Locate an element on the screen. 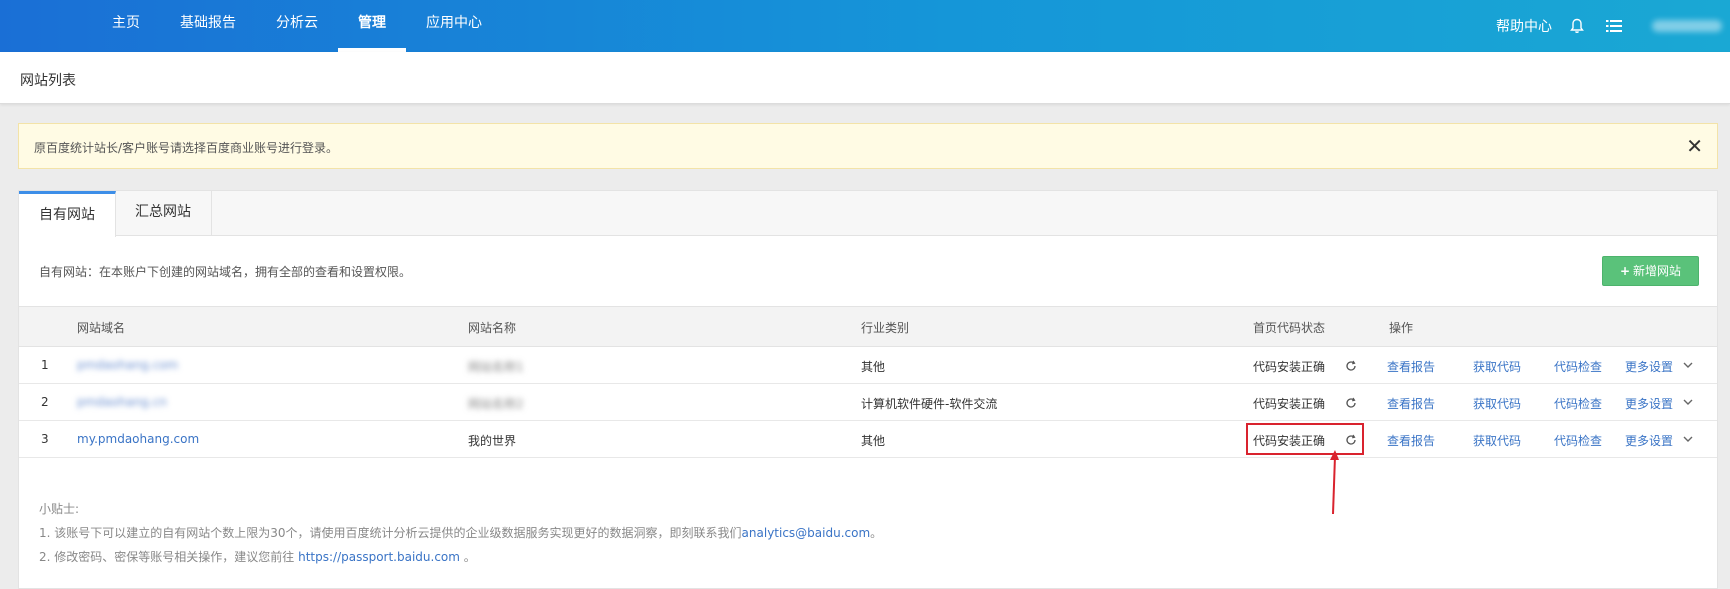 This screenshot has height=589, width=1730. tab-description: 自有网站：在本账户下创建的网站域名，拥有全部的查看和设置权限。 is located at coordinates (225, 272).